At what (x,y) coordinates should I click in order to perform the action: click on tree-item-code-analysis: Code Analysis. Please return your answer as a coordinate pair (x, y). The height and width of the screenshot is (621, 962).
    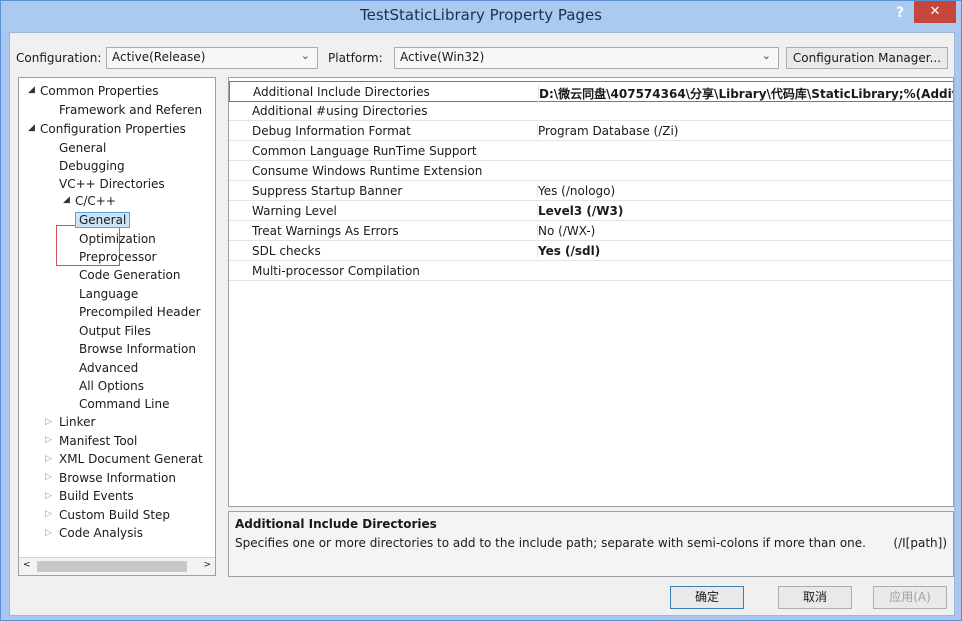
    Looking at the image, I should click on (101, 533).